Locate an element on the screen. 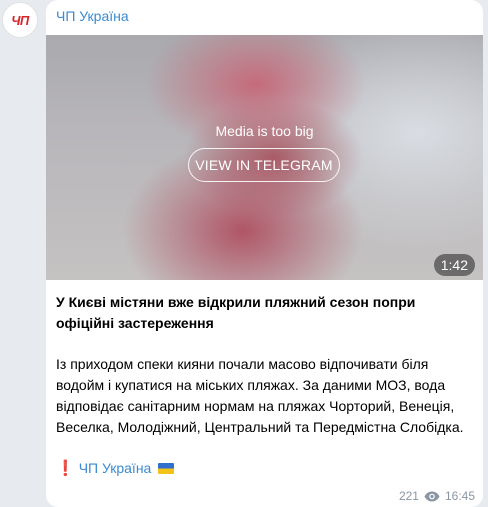  post-signature: ❗ ЧП Україна is located at coordinates (115, 468).